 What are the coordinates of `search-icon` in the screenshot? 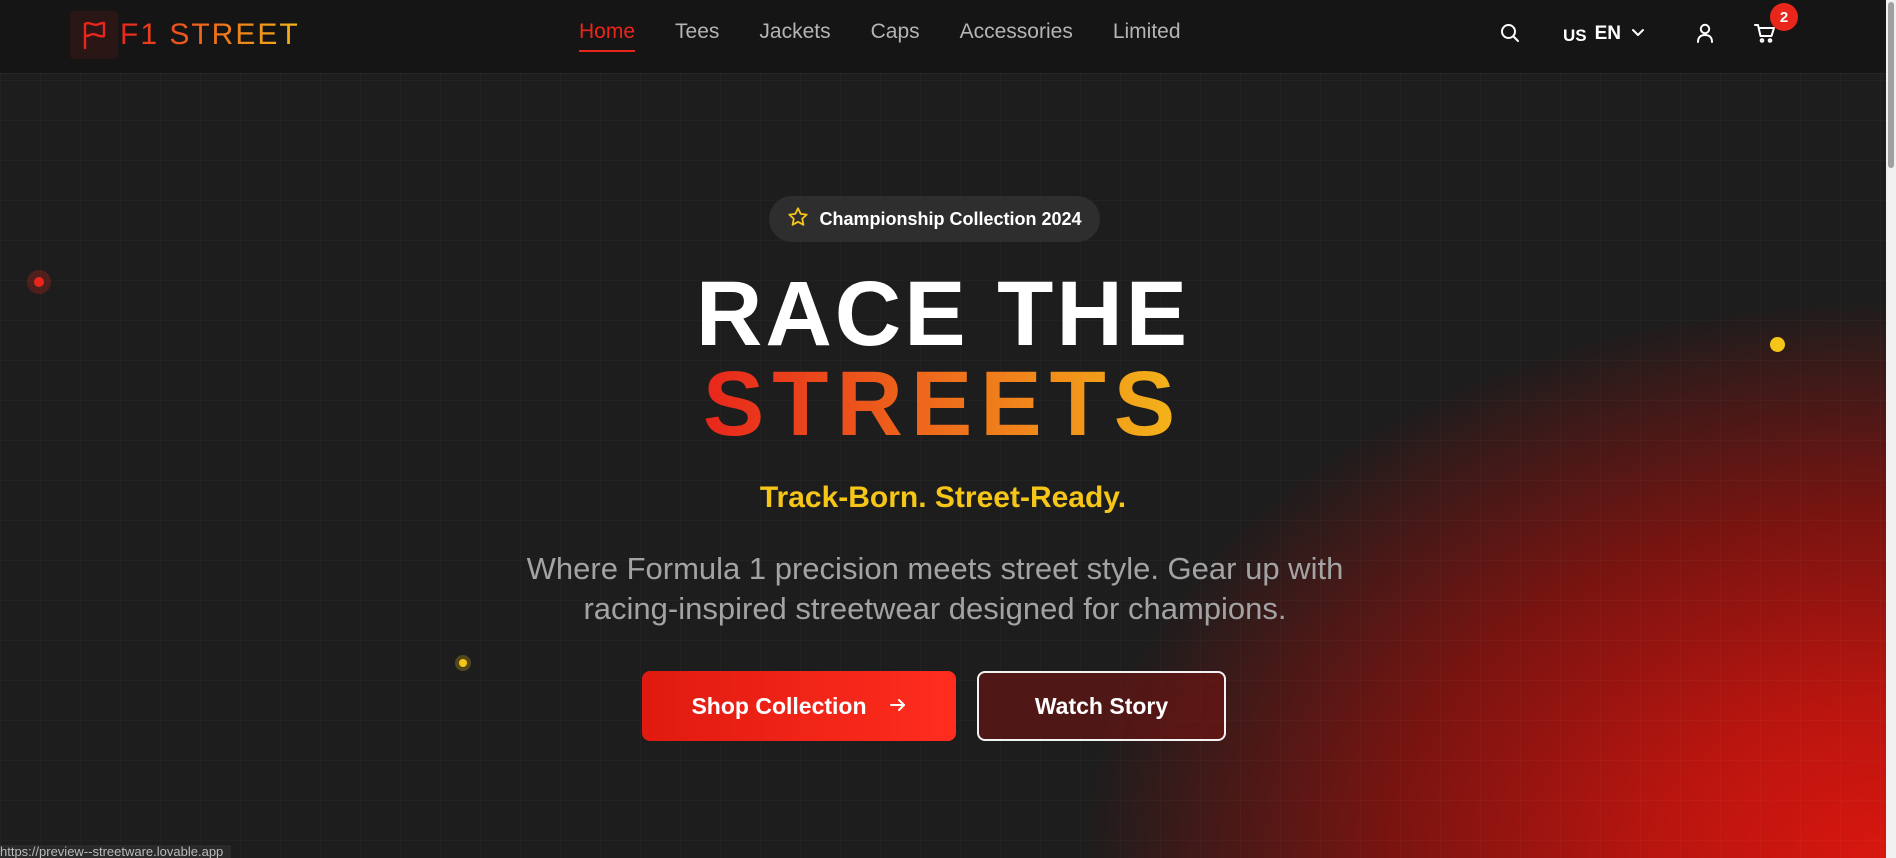 It's located at (1510, 33).